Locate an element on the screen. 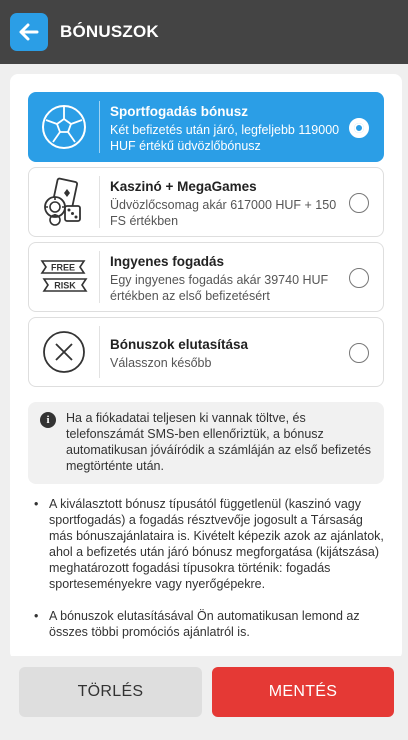  free-label: FREE is located at coordinates (63, 268).